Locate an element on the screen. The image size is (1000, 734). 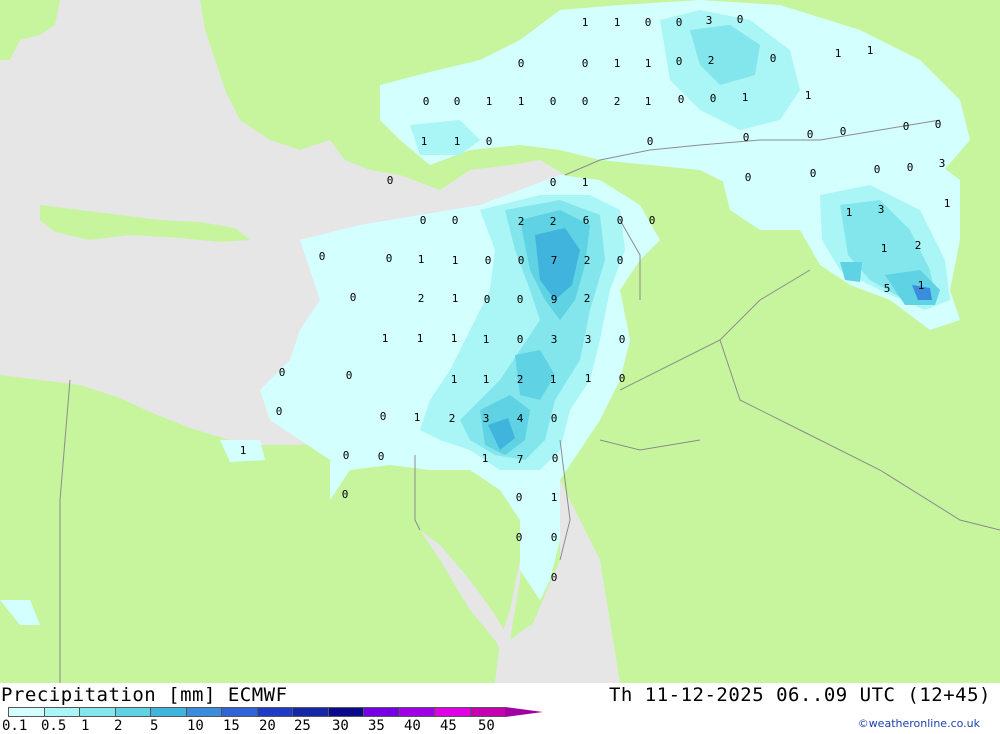
valid-time: Th 11-12-2025 06..09 UTC (12+45) is located at coordinates (799, 695).